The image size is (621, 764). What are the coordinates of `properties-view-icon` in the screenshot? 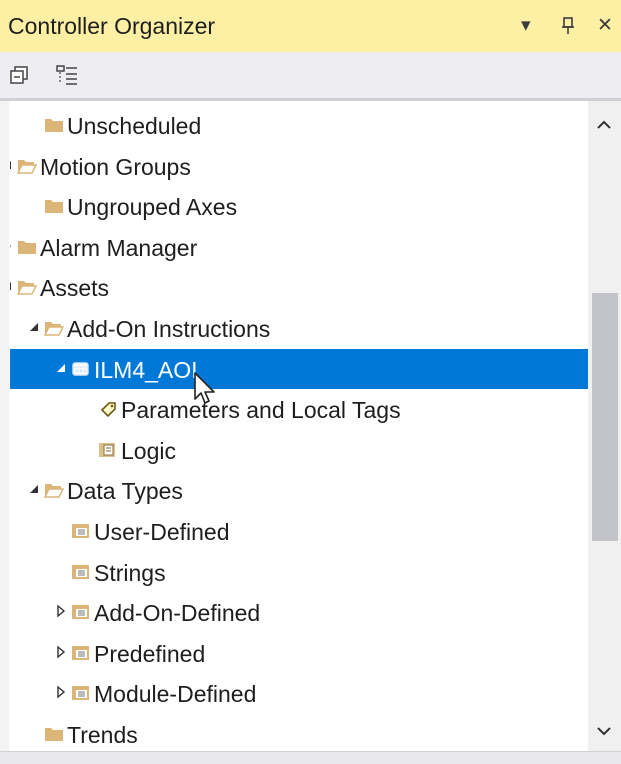 It's located at (66, 75).